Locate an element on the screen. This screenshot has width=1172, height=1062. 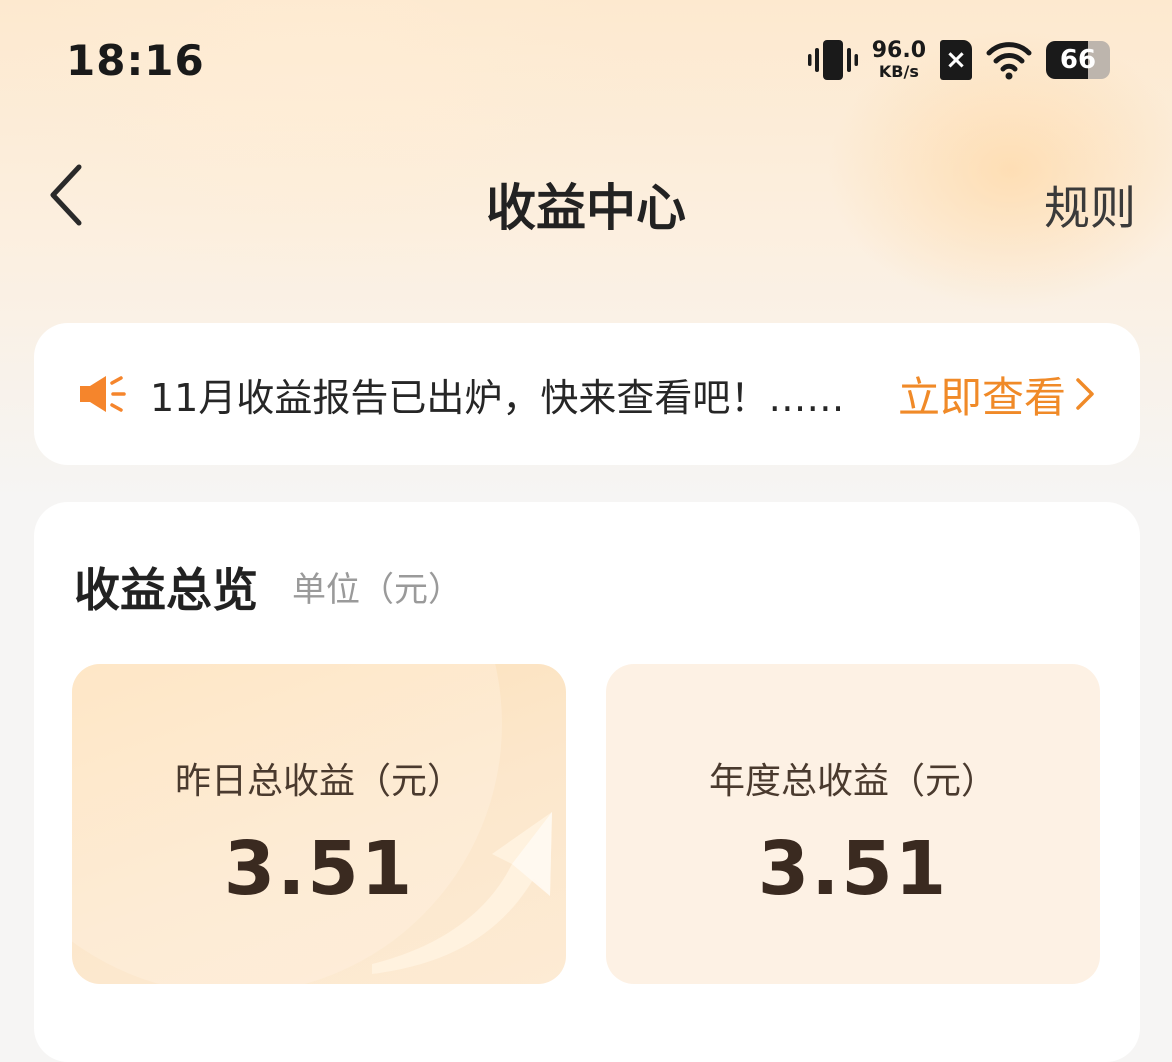
view-now-label: 立即查看 is located at coordinates (981, 397).